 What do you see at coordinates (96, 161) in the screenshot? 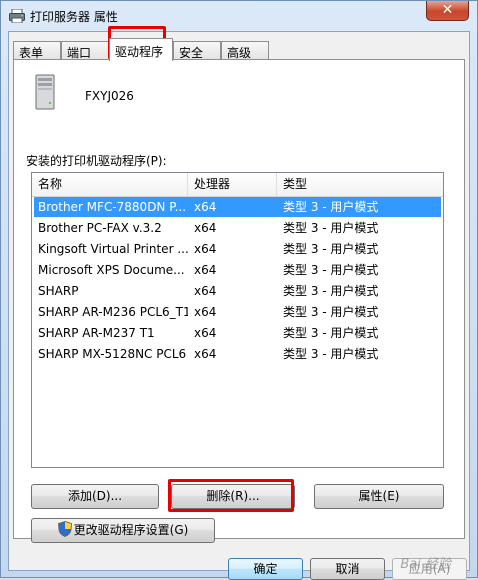
I see `installed-drivers-label: 安装的打印机驱动程序(P):` at bounding box center [96, 161].